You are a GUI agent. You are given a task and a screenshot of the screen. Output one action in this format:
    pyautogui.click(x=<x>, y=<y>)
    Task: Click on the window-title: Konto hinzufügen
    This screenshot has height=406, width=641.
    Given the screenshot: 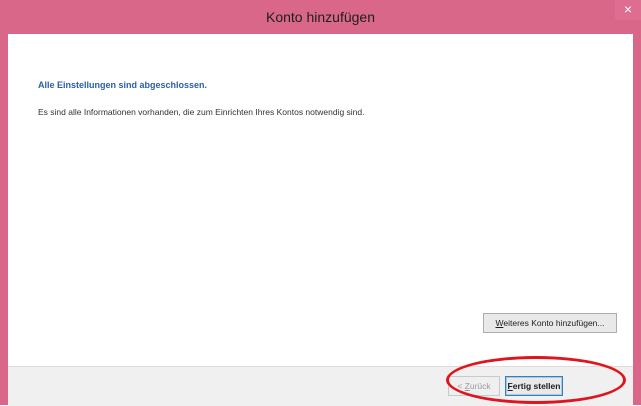 What is the action you would take?
    pyautogui.click(x=320, y=17)
    